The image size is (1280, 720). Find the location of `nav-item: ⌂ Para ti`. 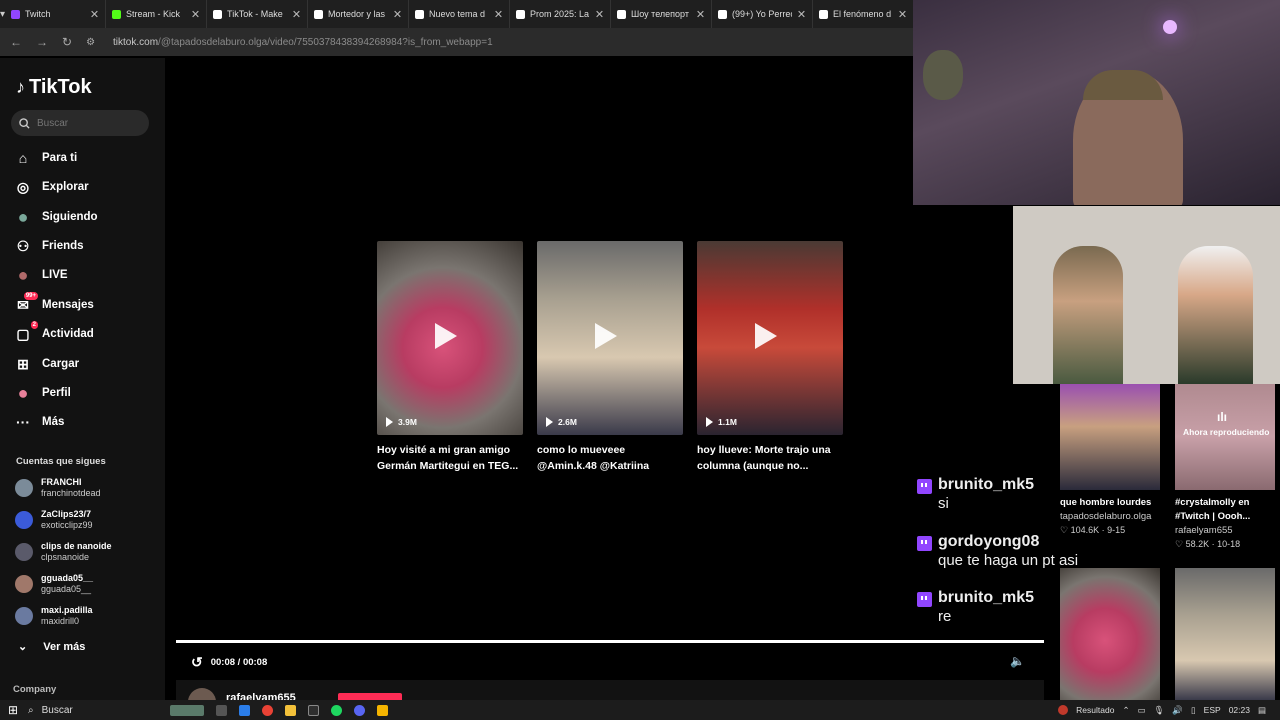

nav-item: ⌂ Para ti is located at coordinates (45, 158).